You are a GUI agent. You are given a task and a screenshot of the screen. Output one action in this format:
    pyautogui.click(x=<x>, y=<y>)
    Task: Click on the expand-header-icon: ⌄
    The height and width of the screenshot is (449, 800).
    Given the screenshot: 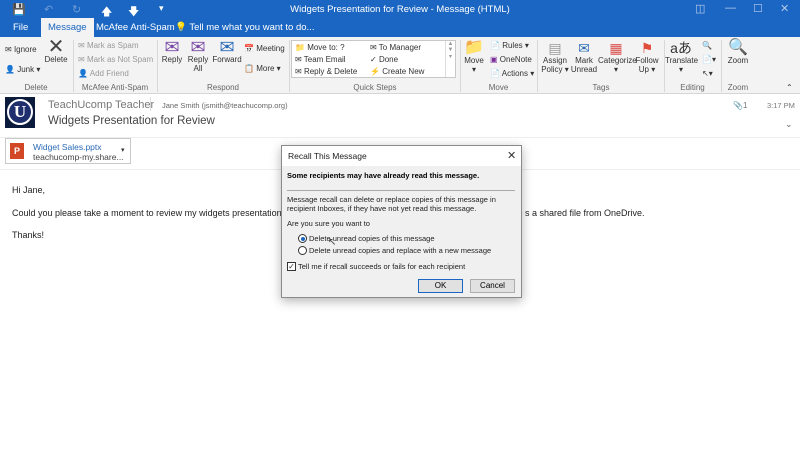 What is the action you would take?
    pyautogui.click(x=789, y=124)
    